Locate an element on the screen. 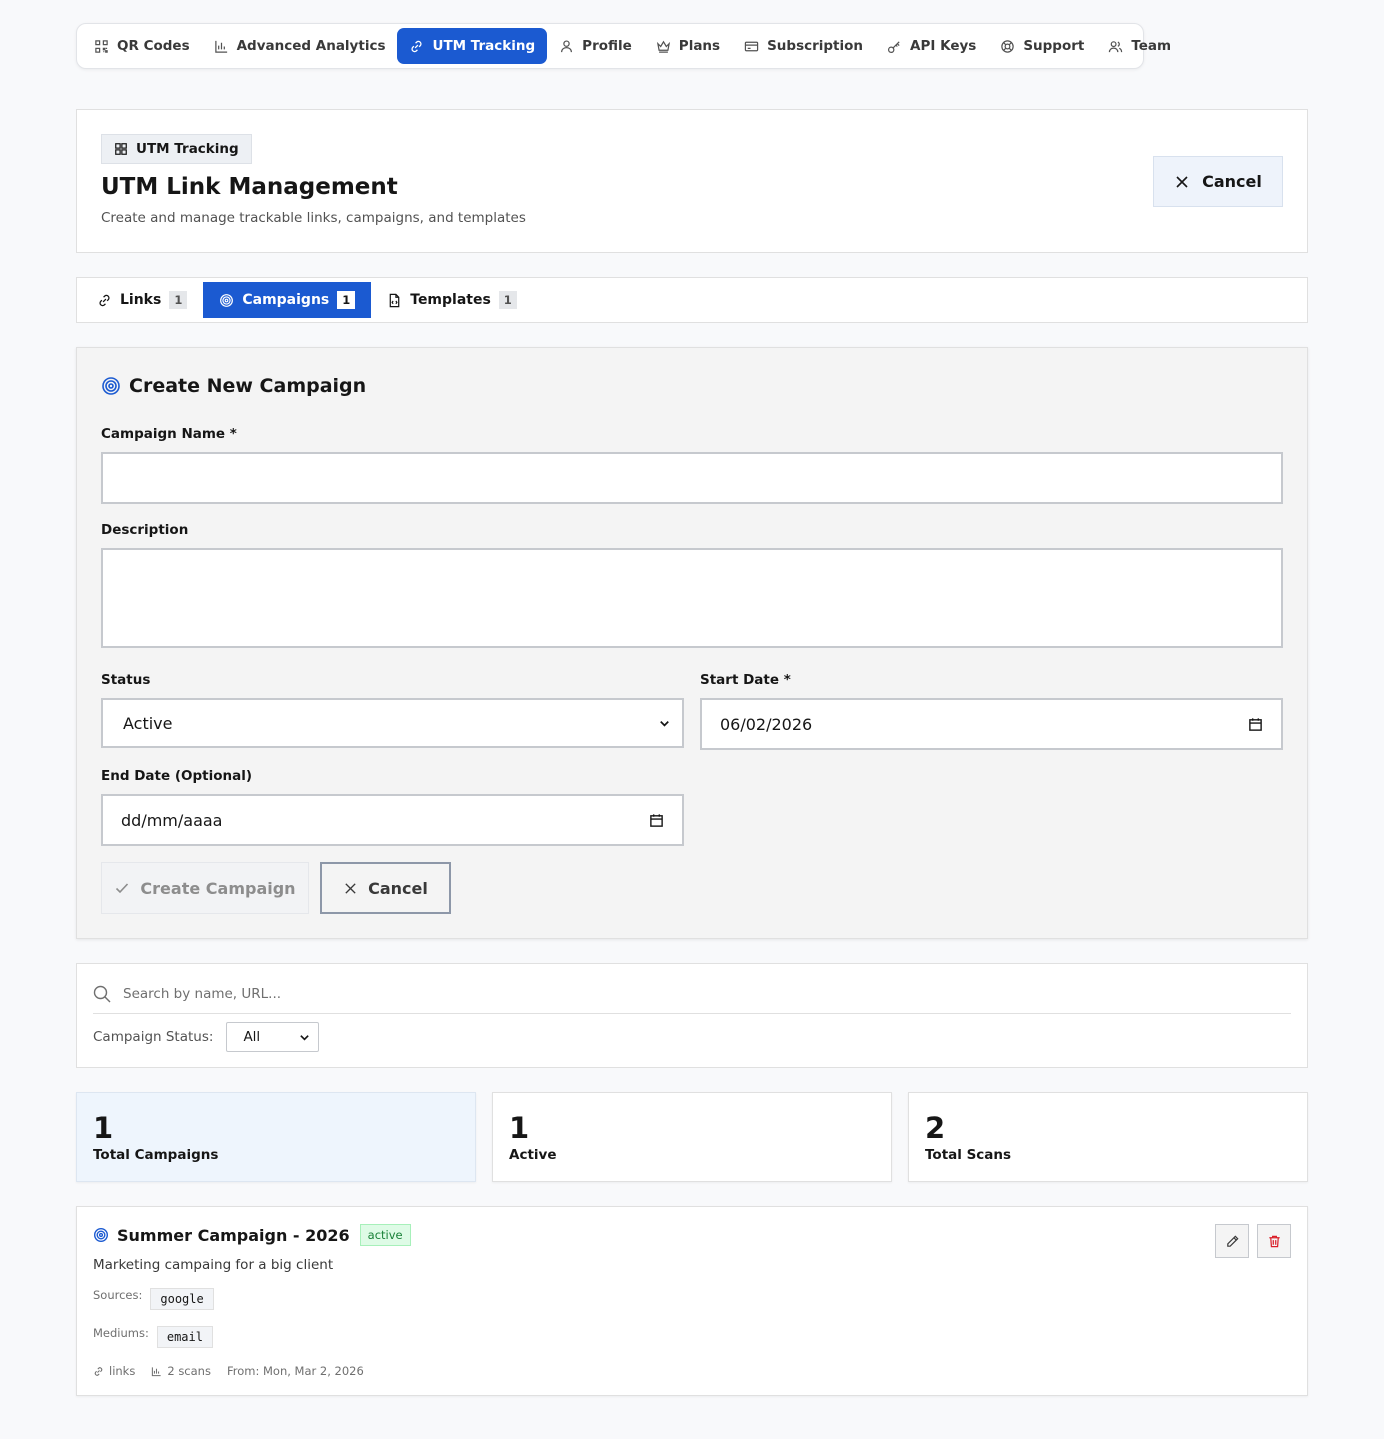  edit-campaign-button is located at coordinates (1232, 1241).